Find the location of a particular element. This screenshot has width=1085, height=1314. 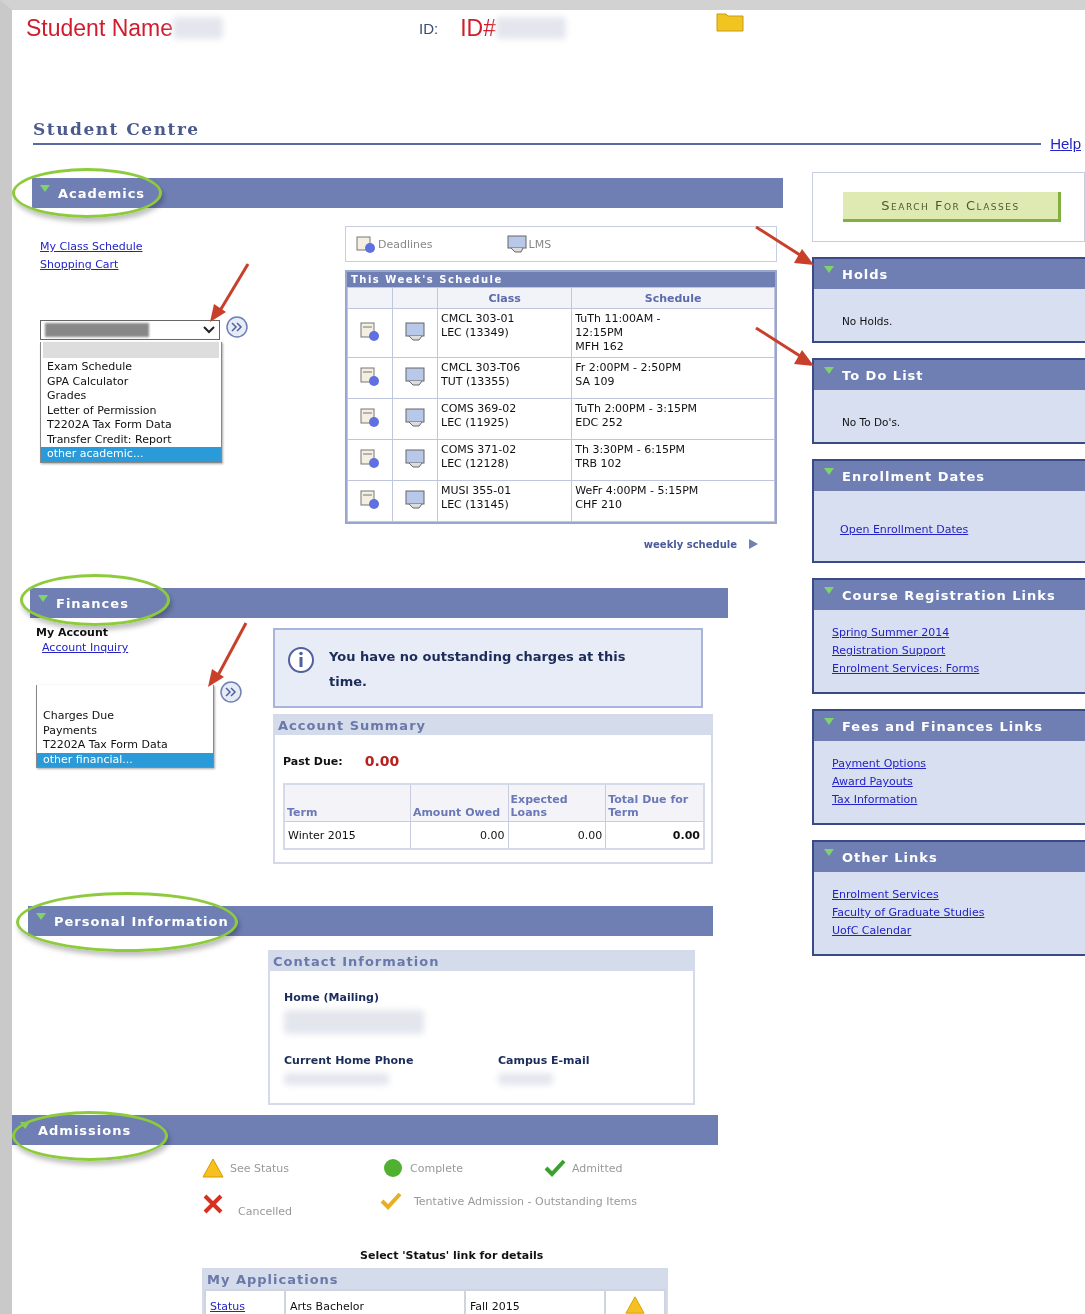

panel-link: Payment Options is located at coordinates (956, 764).